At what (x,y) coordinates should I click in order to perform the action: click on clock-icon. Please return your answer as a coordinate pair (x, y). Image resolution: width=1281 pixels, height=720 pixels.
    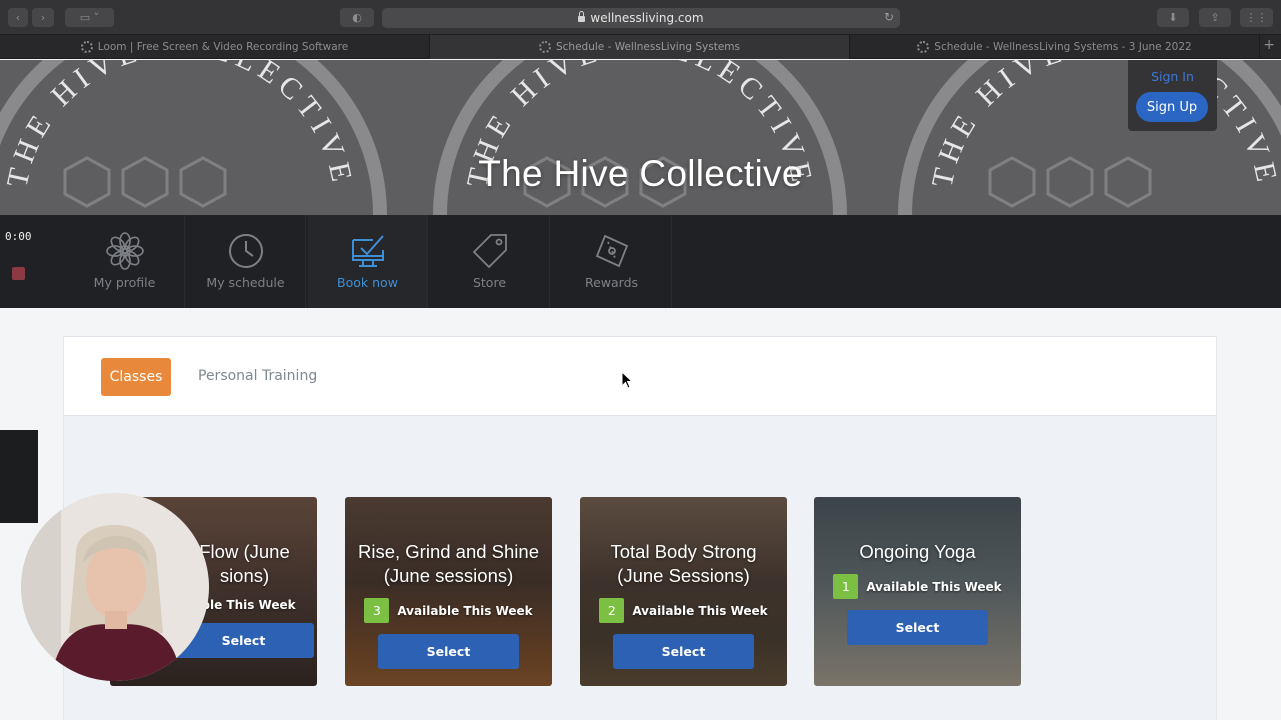
    Looking at the image, I should click on (245, 251).